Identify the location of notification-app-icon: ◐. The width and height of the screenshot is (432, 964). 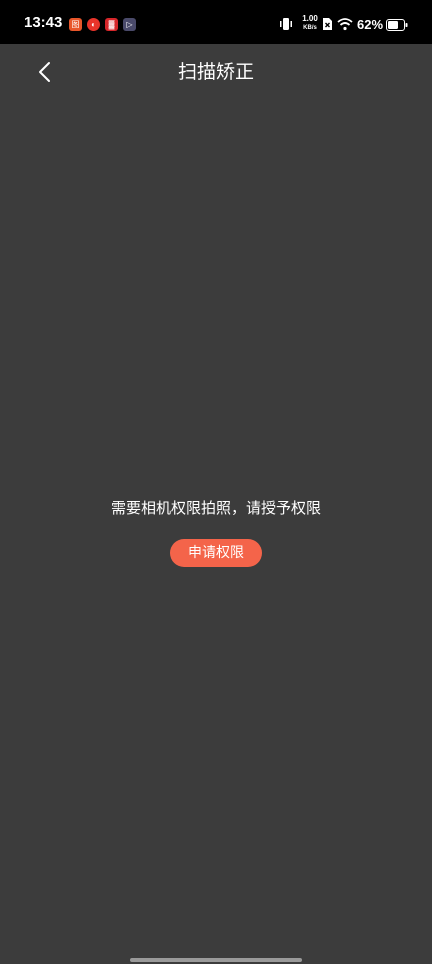
(93, 24).